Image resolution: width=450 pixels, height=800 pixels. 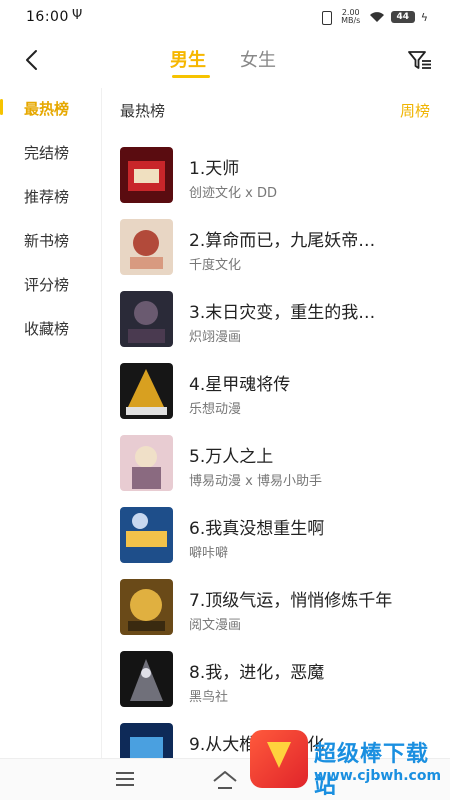 I want to click on watermark-logo-icon, so click(x=279, y=759).